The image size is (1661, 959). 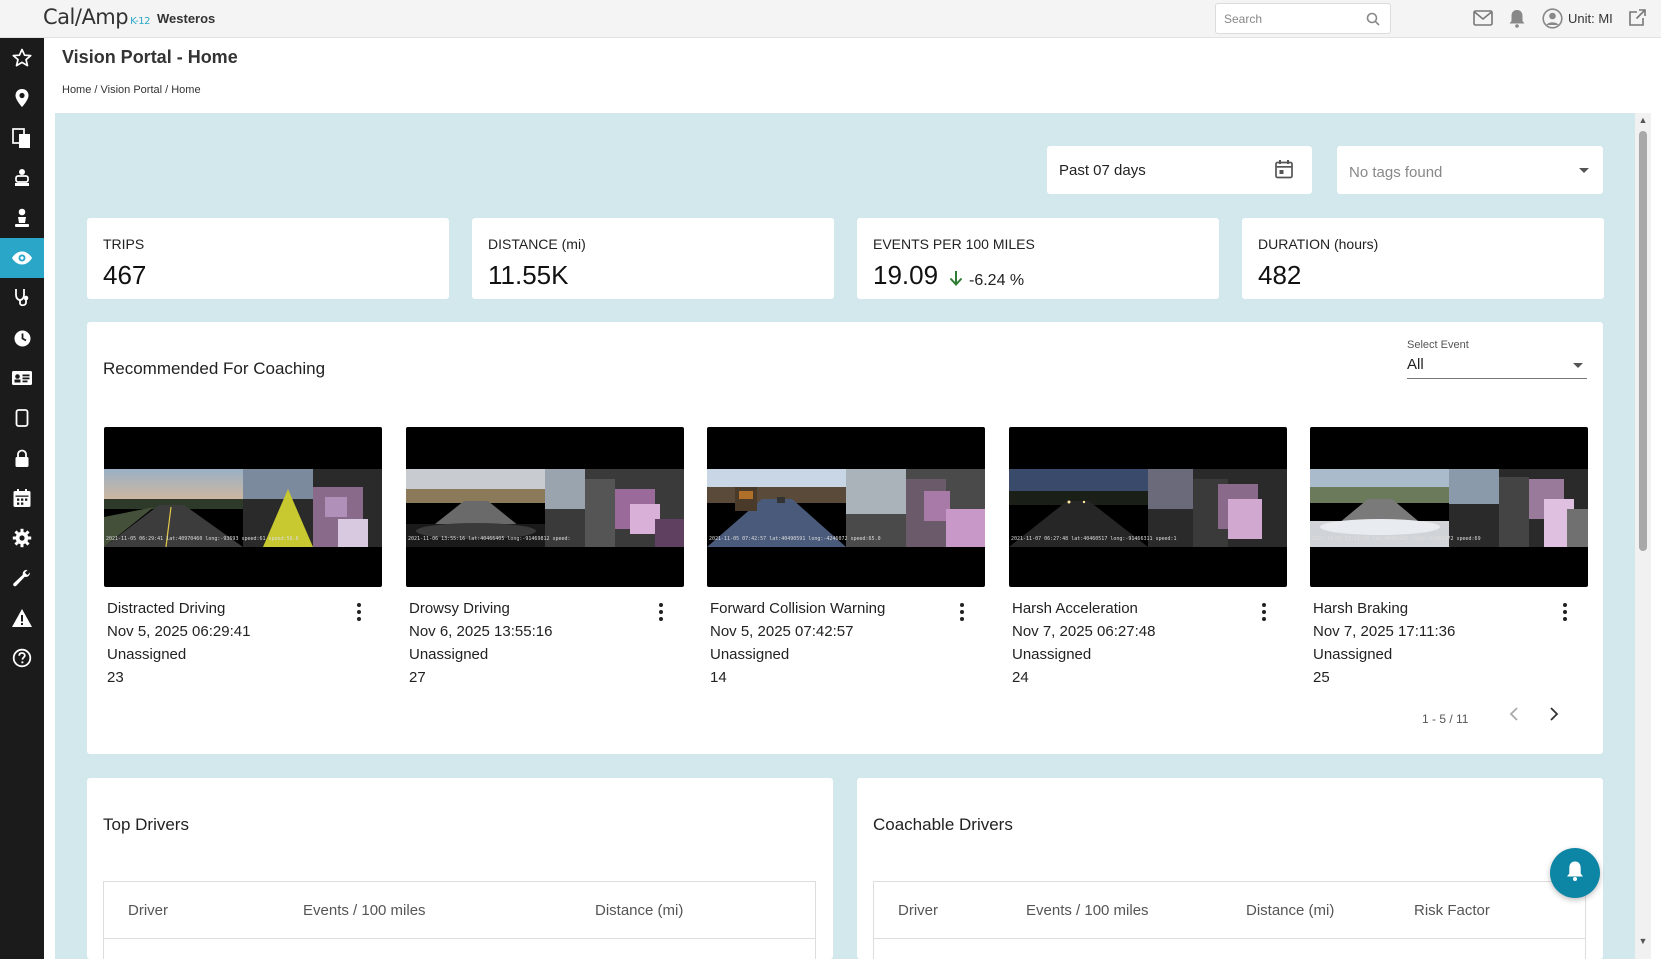 I want to click on unit-label: Unit: MI, so click(x=1590, y=18).